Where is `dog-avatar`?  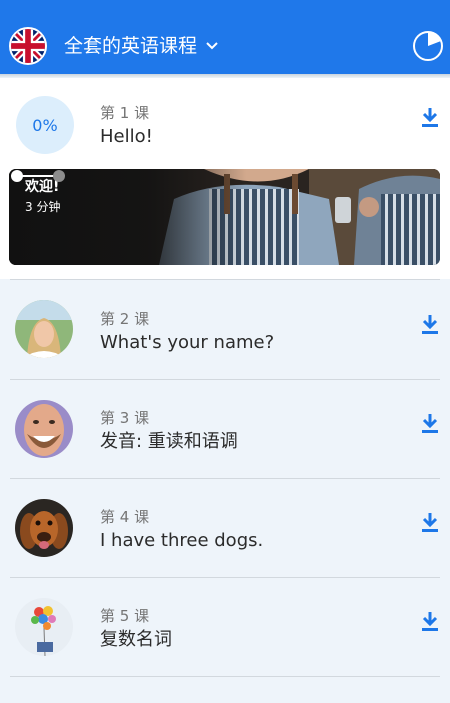 dog-avatar is located at coordinates (44, 528).